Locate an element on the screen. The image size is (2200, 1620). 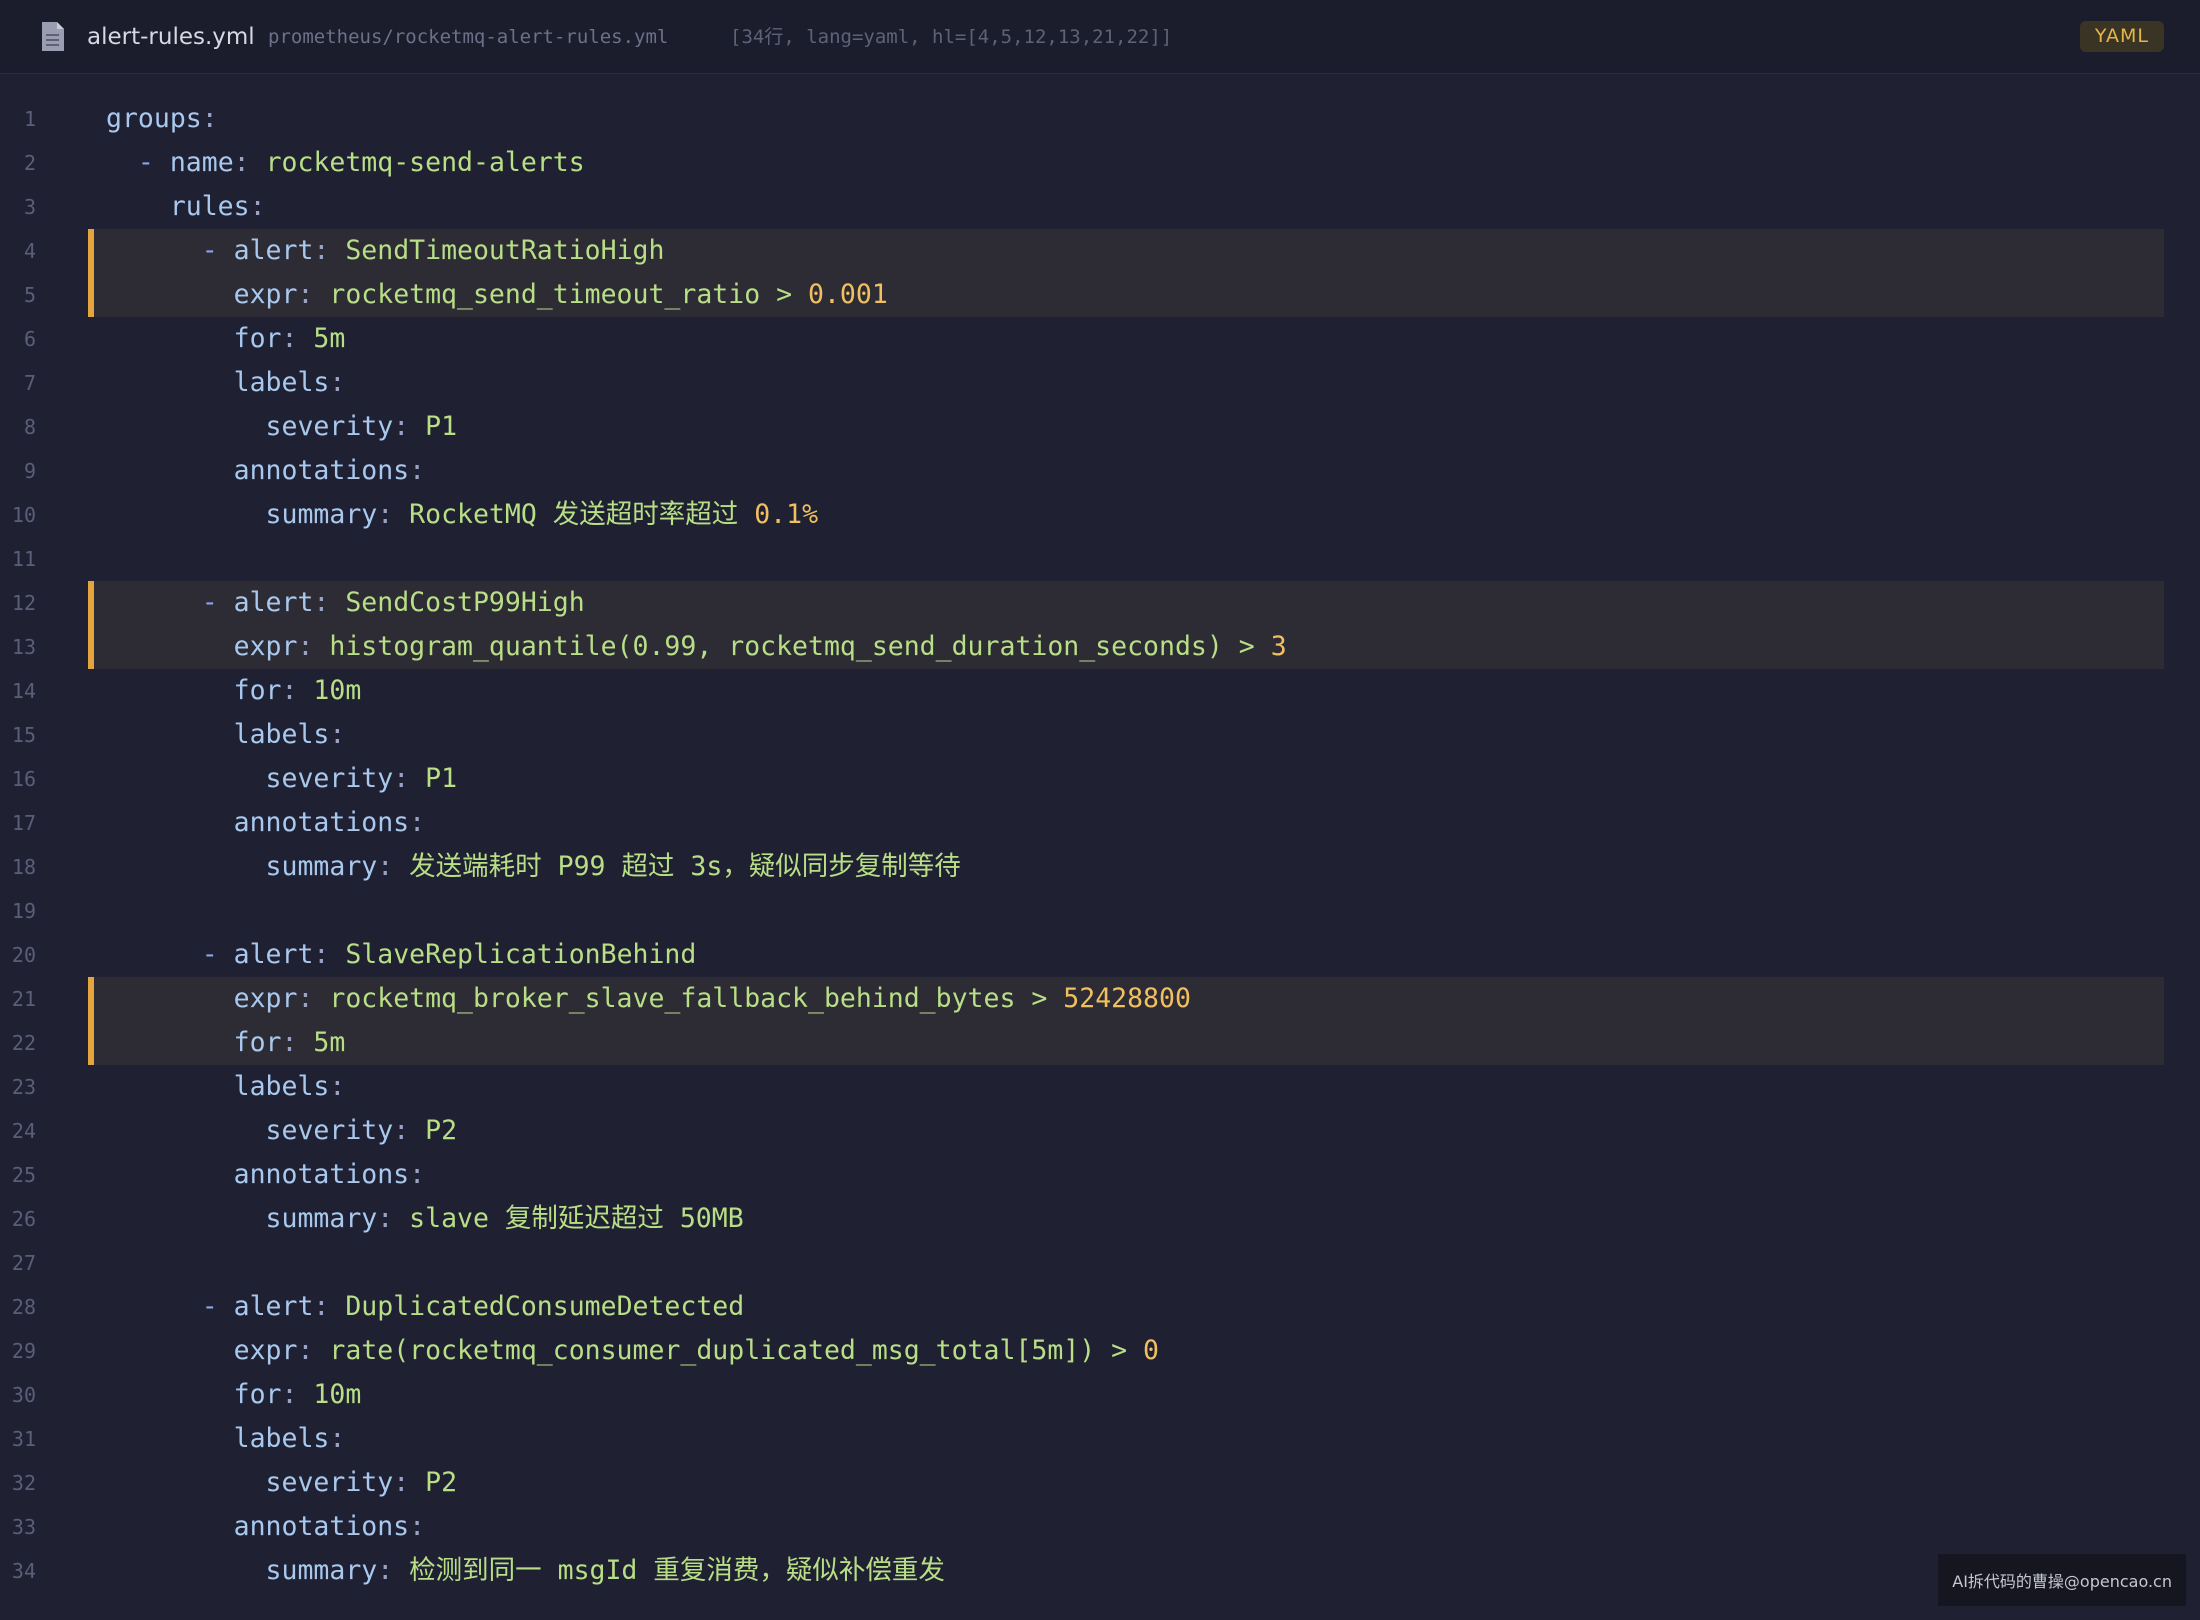
code-line-highlighted: 22 for: 5m is located at coordinates (1100, 1043).